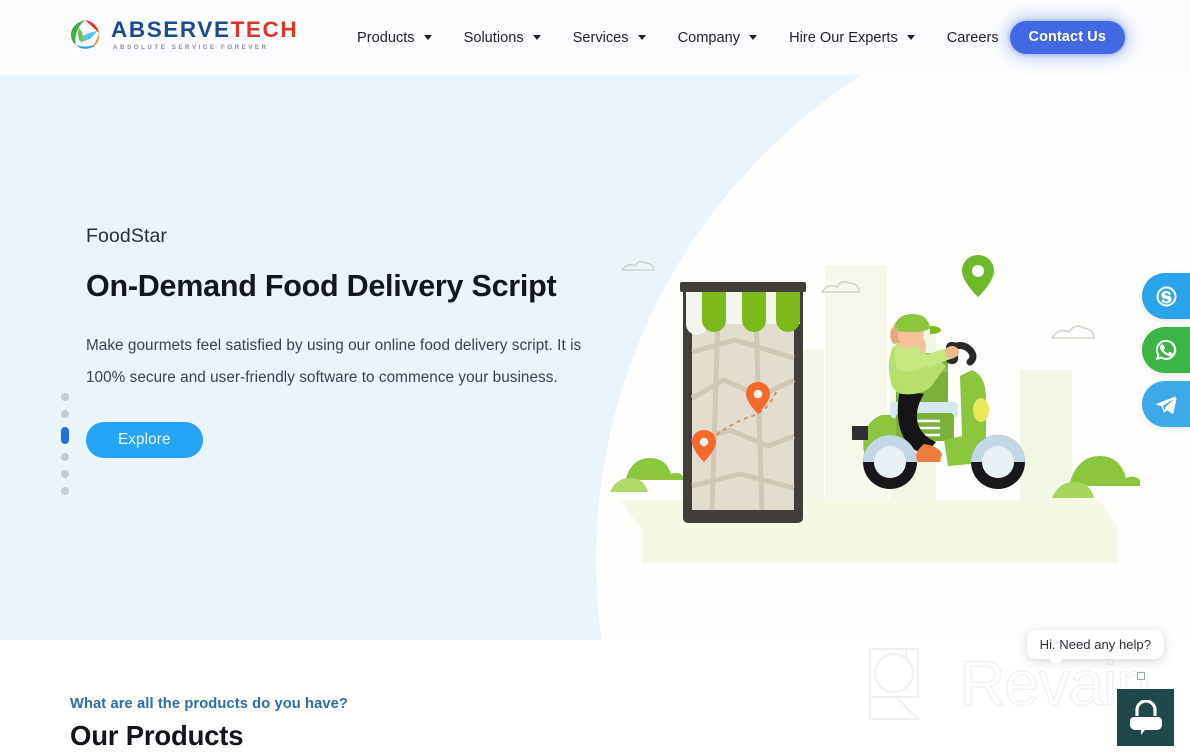  I want to click on nav-label: Careers, so click(972, 37).